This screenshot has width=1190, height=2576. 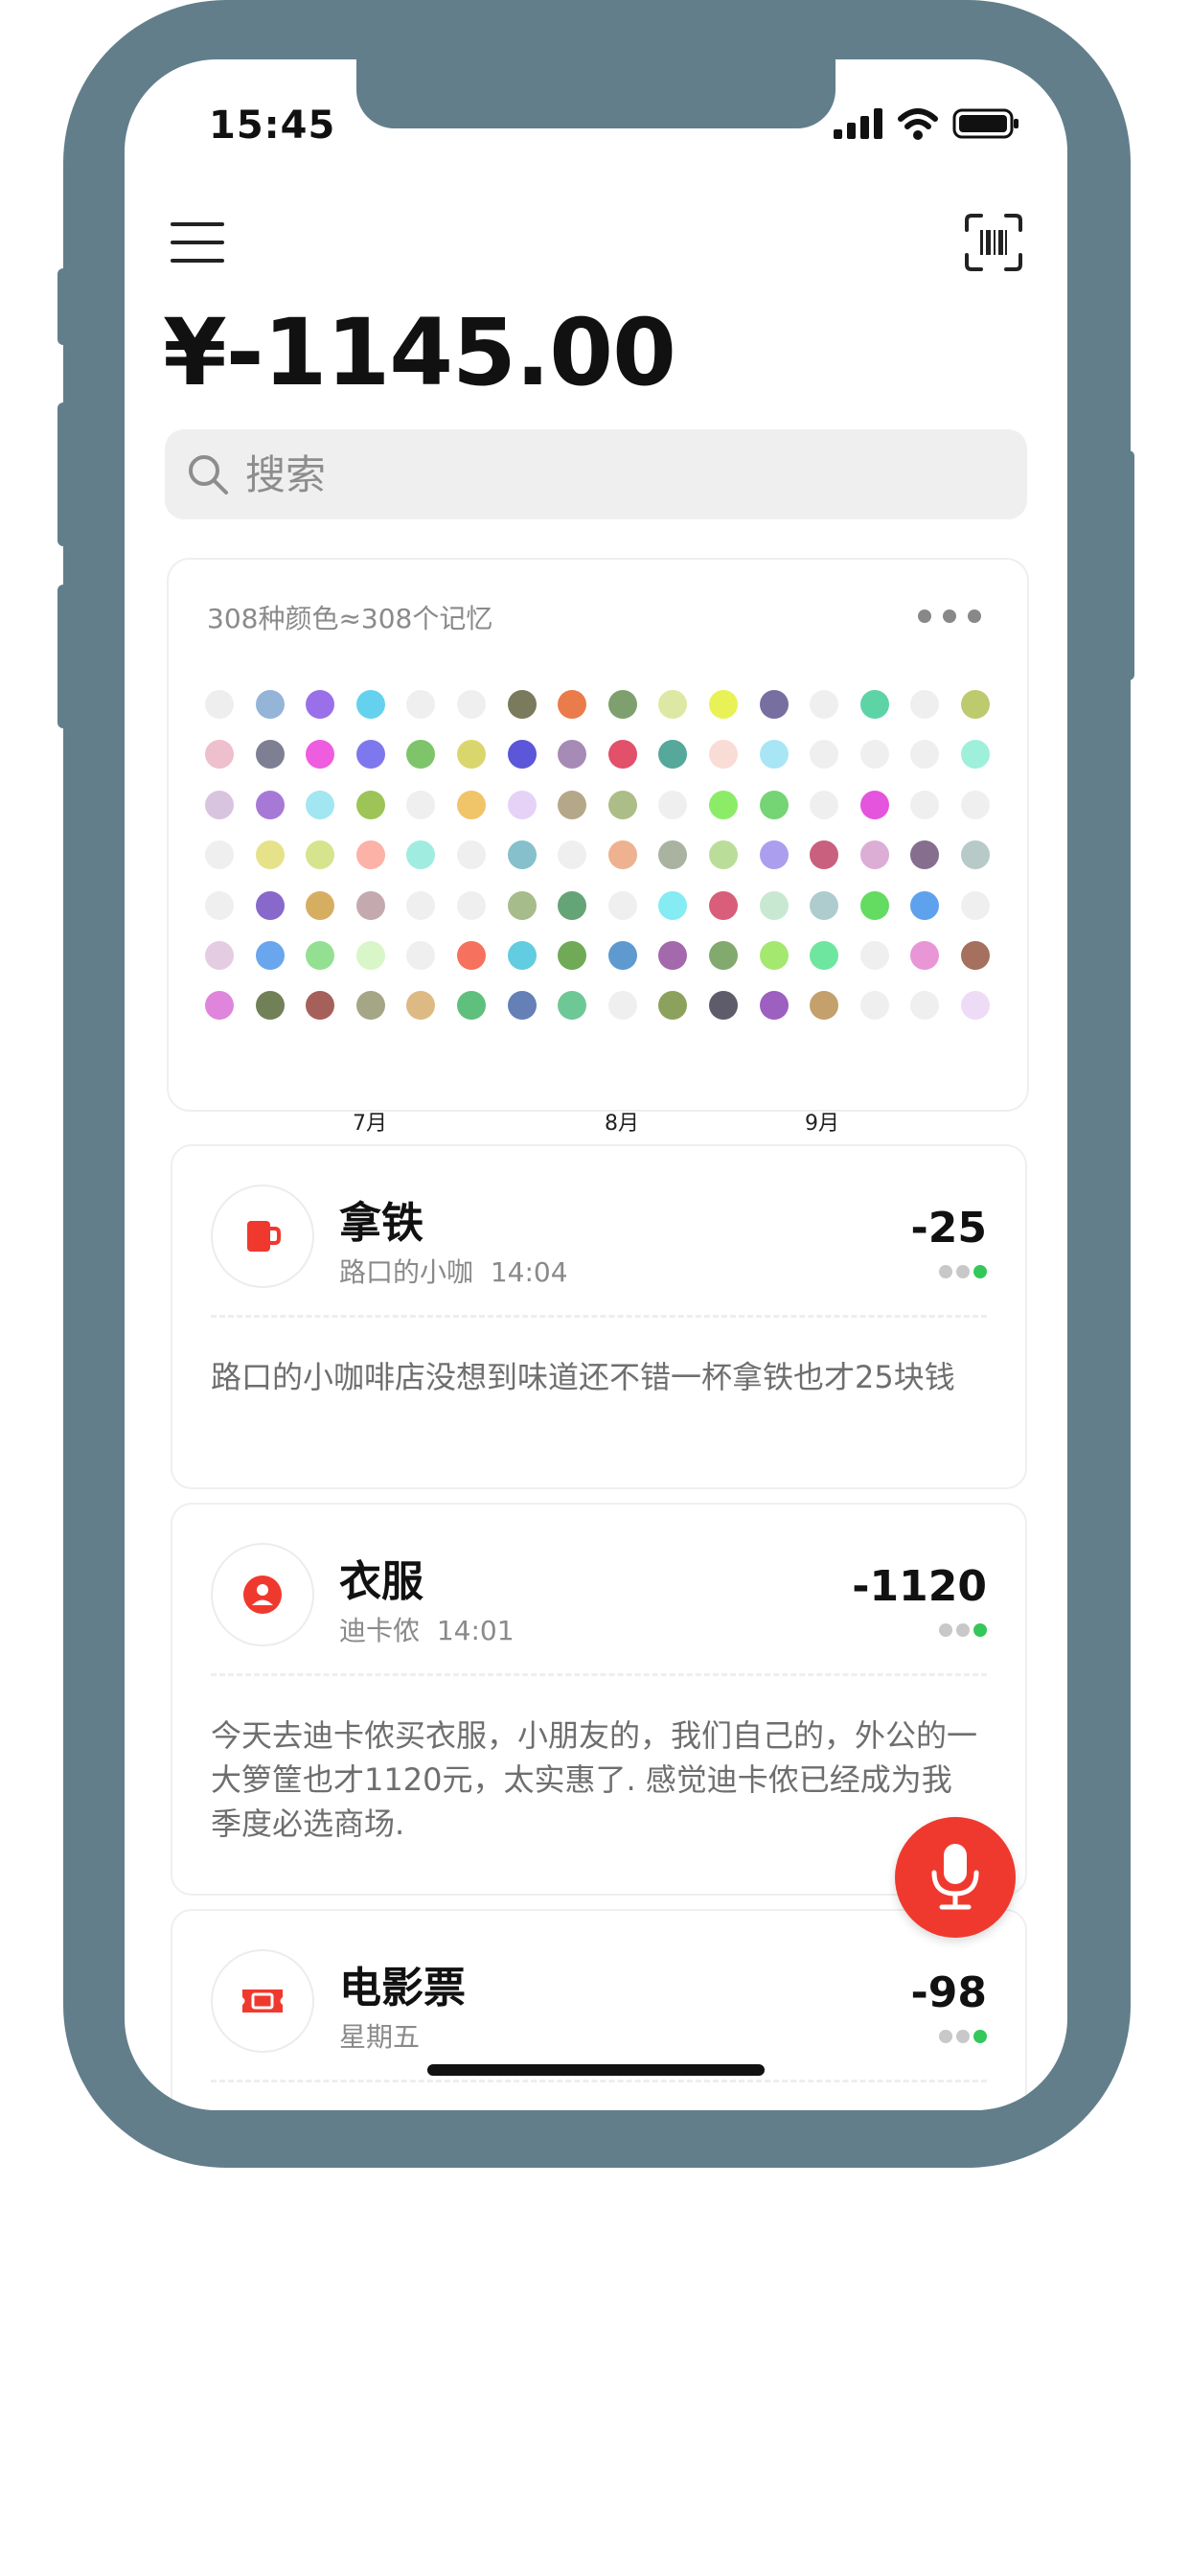 I want to click on home-indicator, so click(x=596, y=2070).